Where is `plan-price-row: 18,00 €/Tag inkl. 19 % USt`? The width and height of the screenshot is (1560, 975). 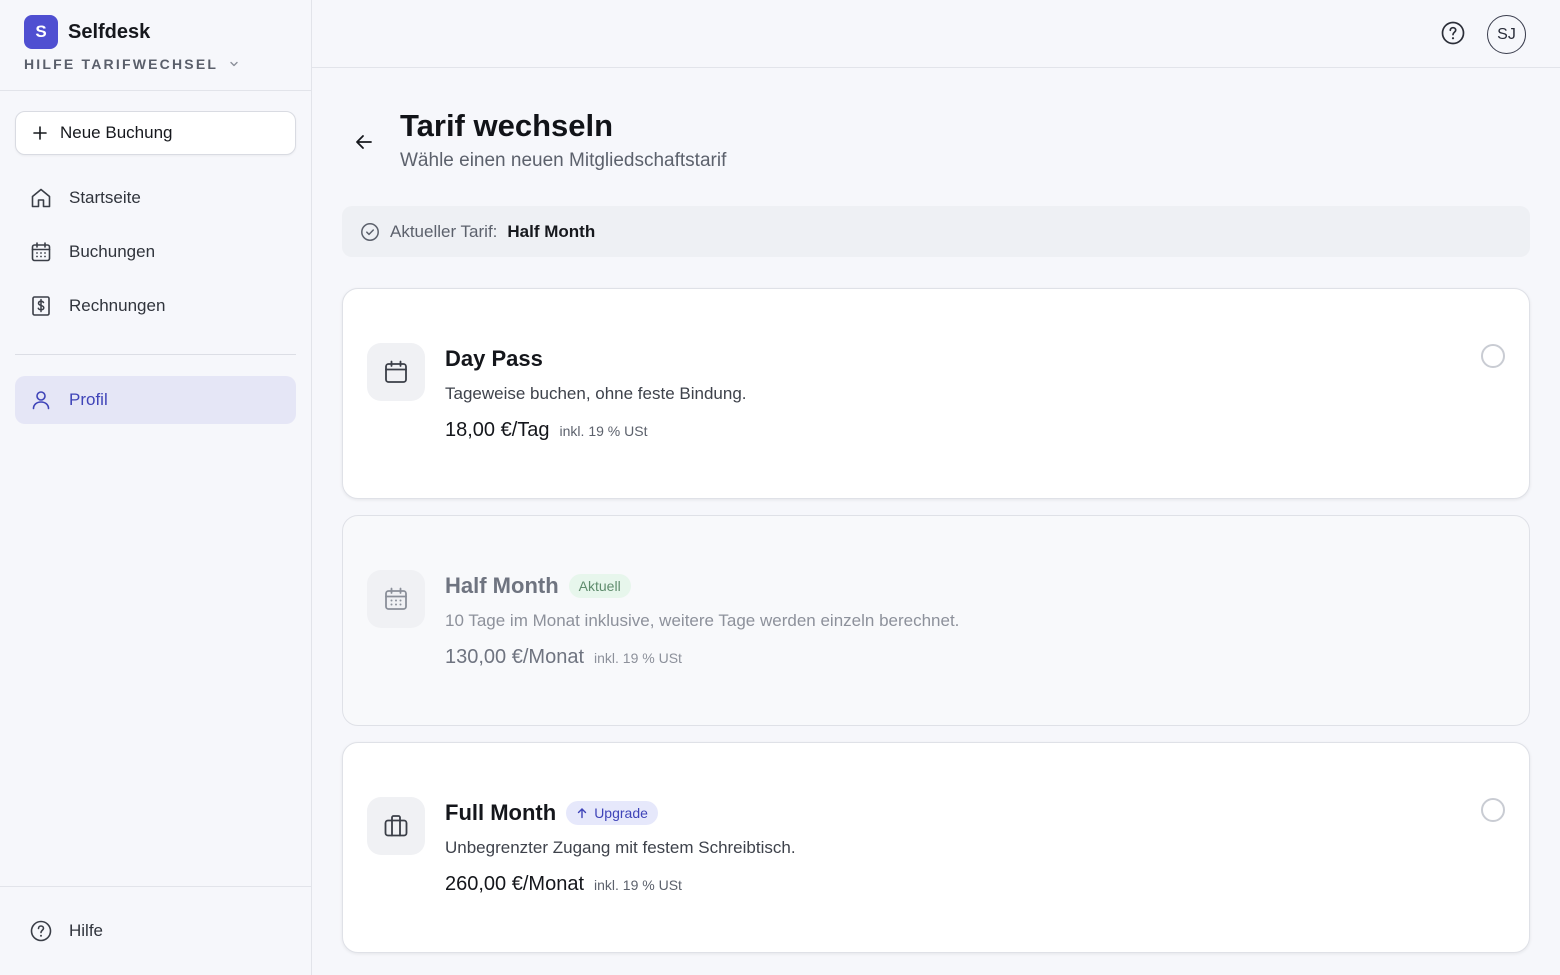
plan-price-row: 18,00 €/Tag inkl. 19 % USt is located at coordinates (546, 430).